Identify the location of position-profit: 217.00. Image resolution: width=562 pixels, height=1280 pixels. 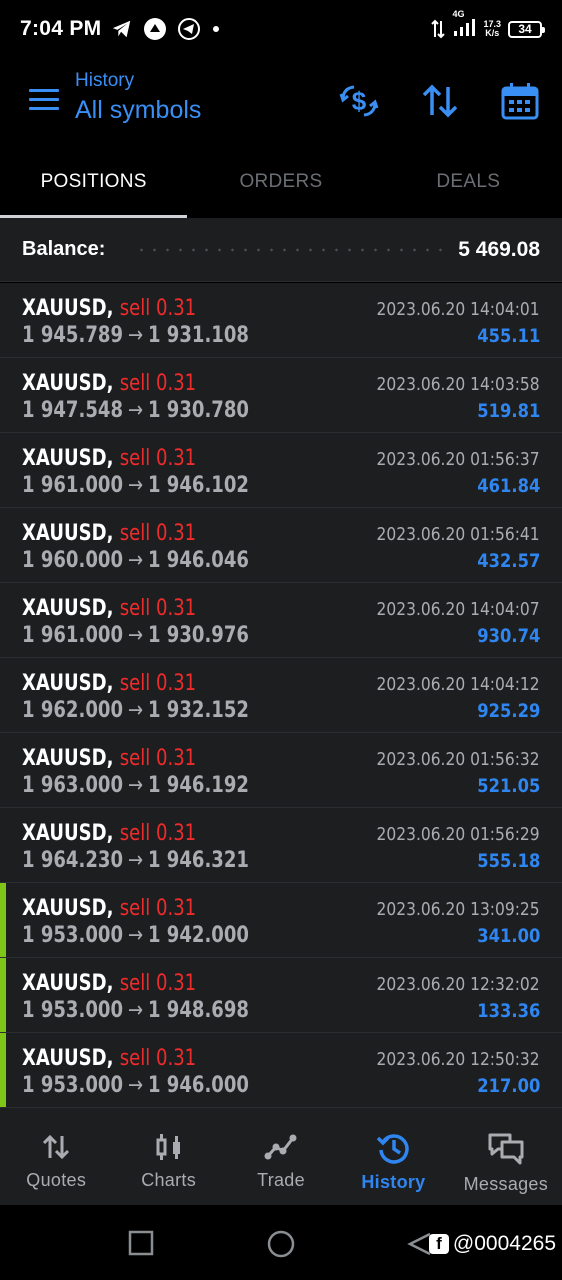
(508, 1086).